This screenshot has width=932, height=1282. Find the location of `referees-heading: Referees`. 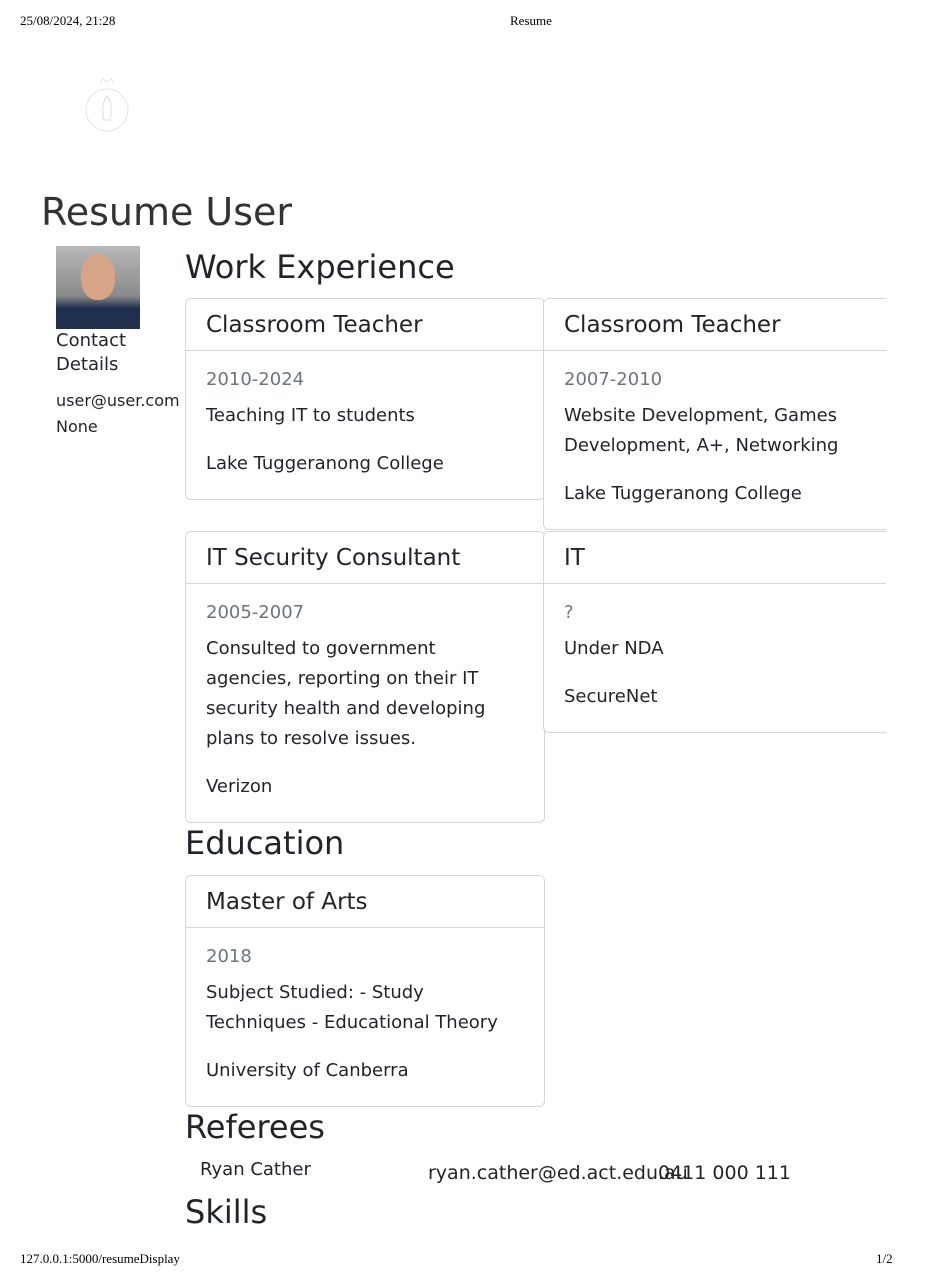

referees-heading: Referees is located at coordinates (255, 1127).